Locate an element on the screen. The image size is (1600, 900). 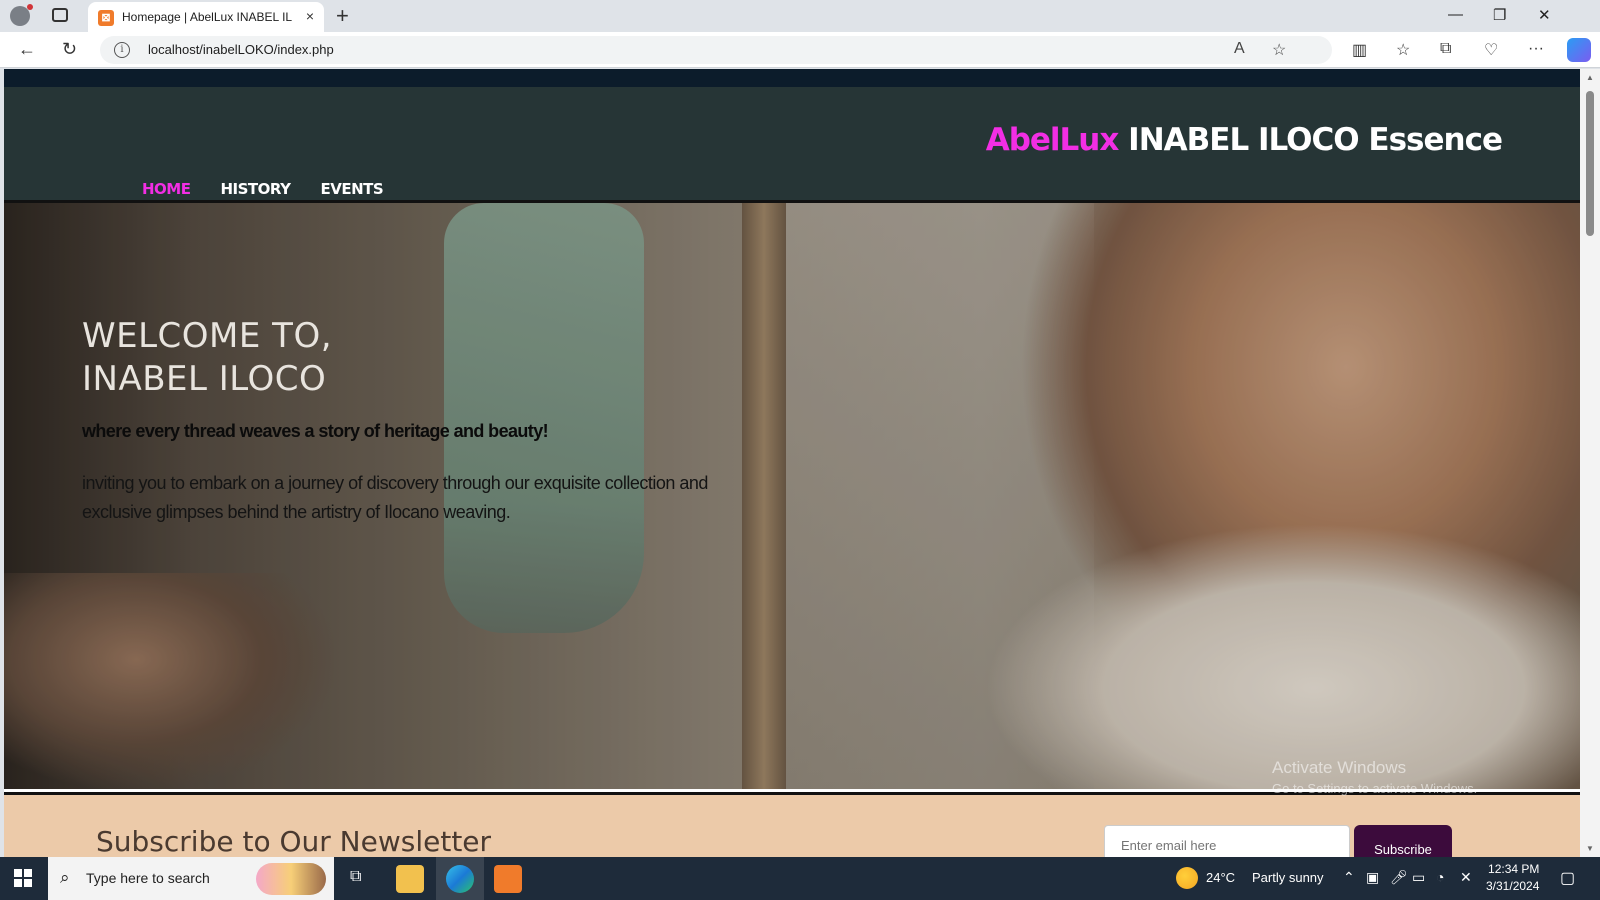
watermark-subtitle: Go to Settings to activate Windows. is located at coordinates (1375, 788).